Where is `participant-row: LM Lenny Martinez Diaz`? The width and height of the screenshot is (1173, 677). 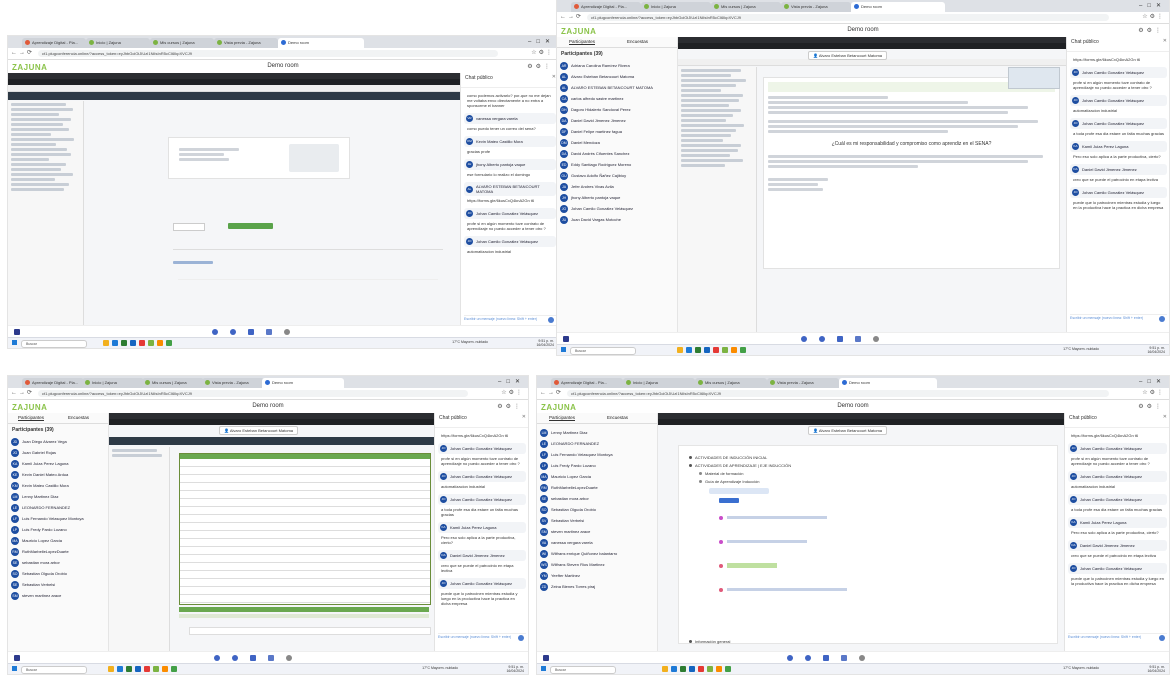 participant-row: LM Lenny Martinez Diaz is located at coordinates (597, 432).